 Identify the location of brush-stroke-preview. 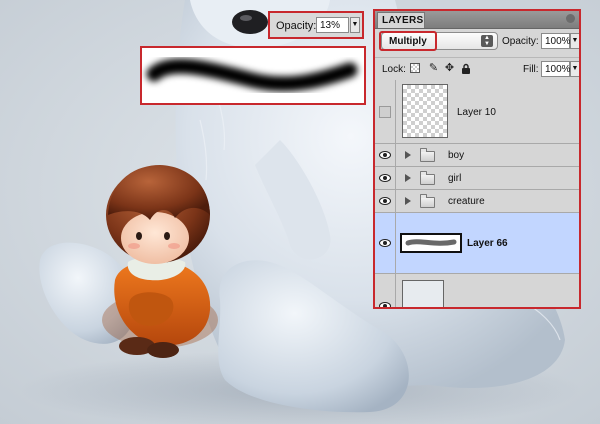
(253, 75).